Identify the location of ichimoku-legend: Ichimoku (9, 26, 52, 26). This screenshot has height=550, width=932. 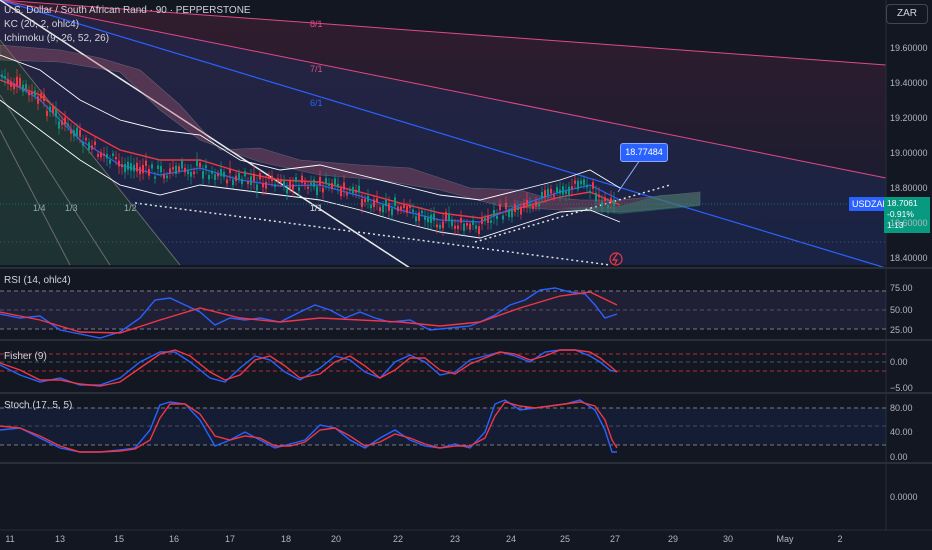
(56, 38).